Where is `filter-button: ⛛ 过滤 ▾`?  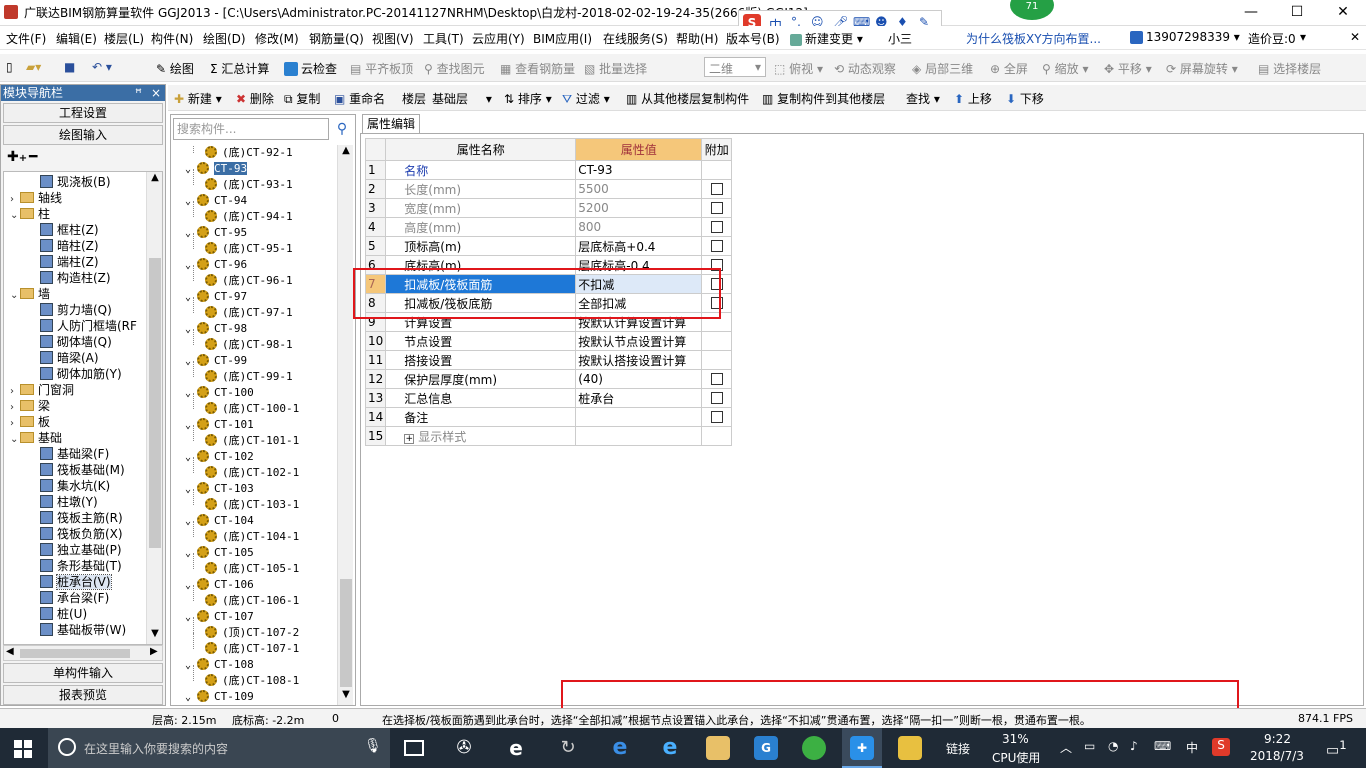 filter-button: ⛛ 过滤 ▾ is located at coordinates (586, 98).